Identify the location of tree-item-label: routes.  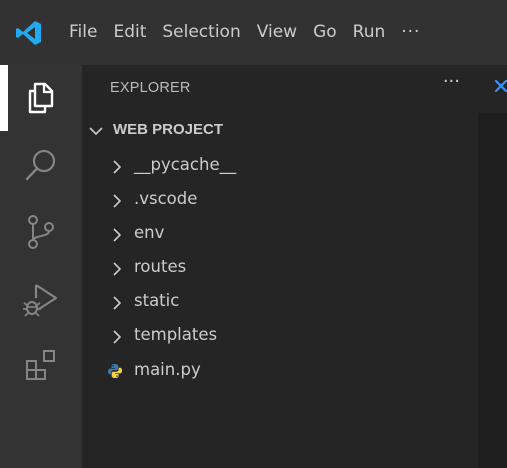
(160, 266).